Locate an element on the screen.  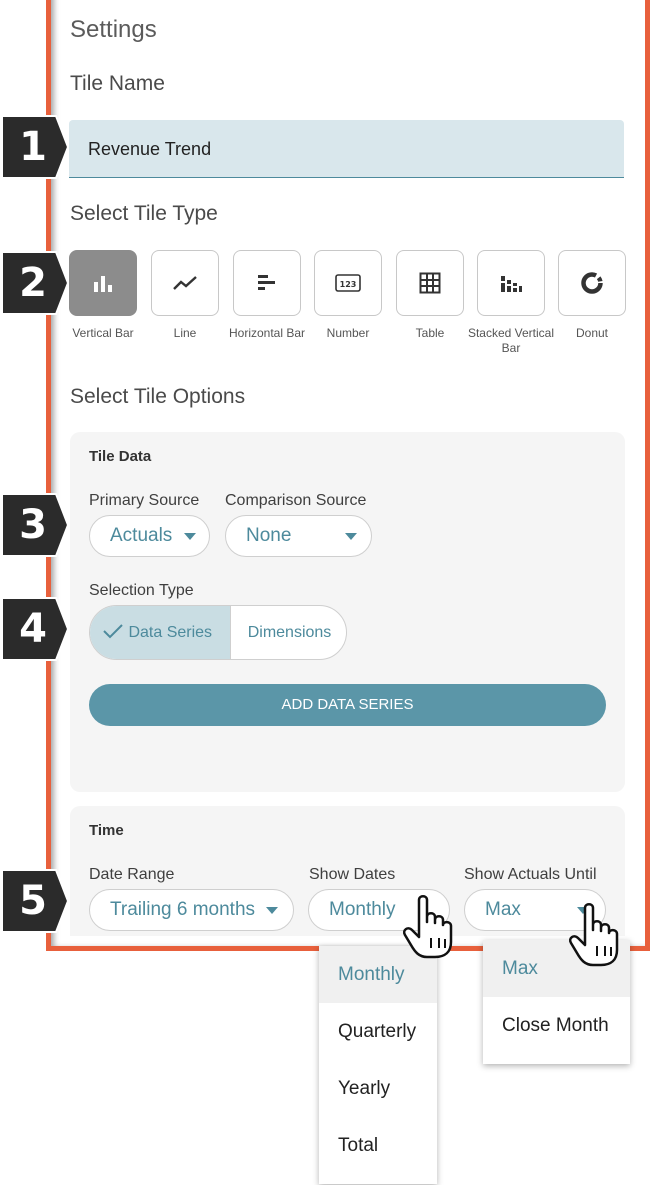
callout-badge-4: 4 is located at coordinates (40, 629).